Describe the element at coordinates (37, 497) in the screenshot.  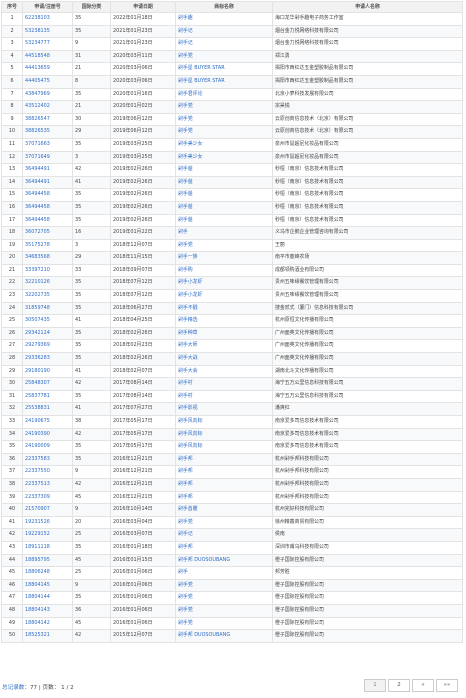
I see `registration-number-link: 22337309` at that location.